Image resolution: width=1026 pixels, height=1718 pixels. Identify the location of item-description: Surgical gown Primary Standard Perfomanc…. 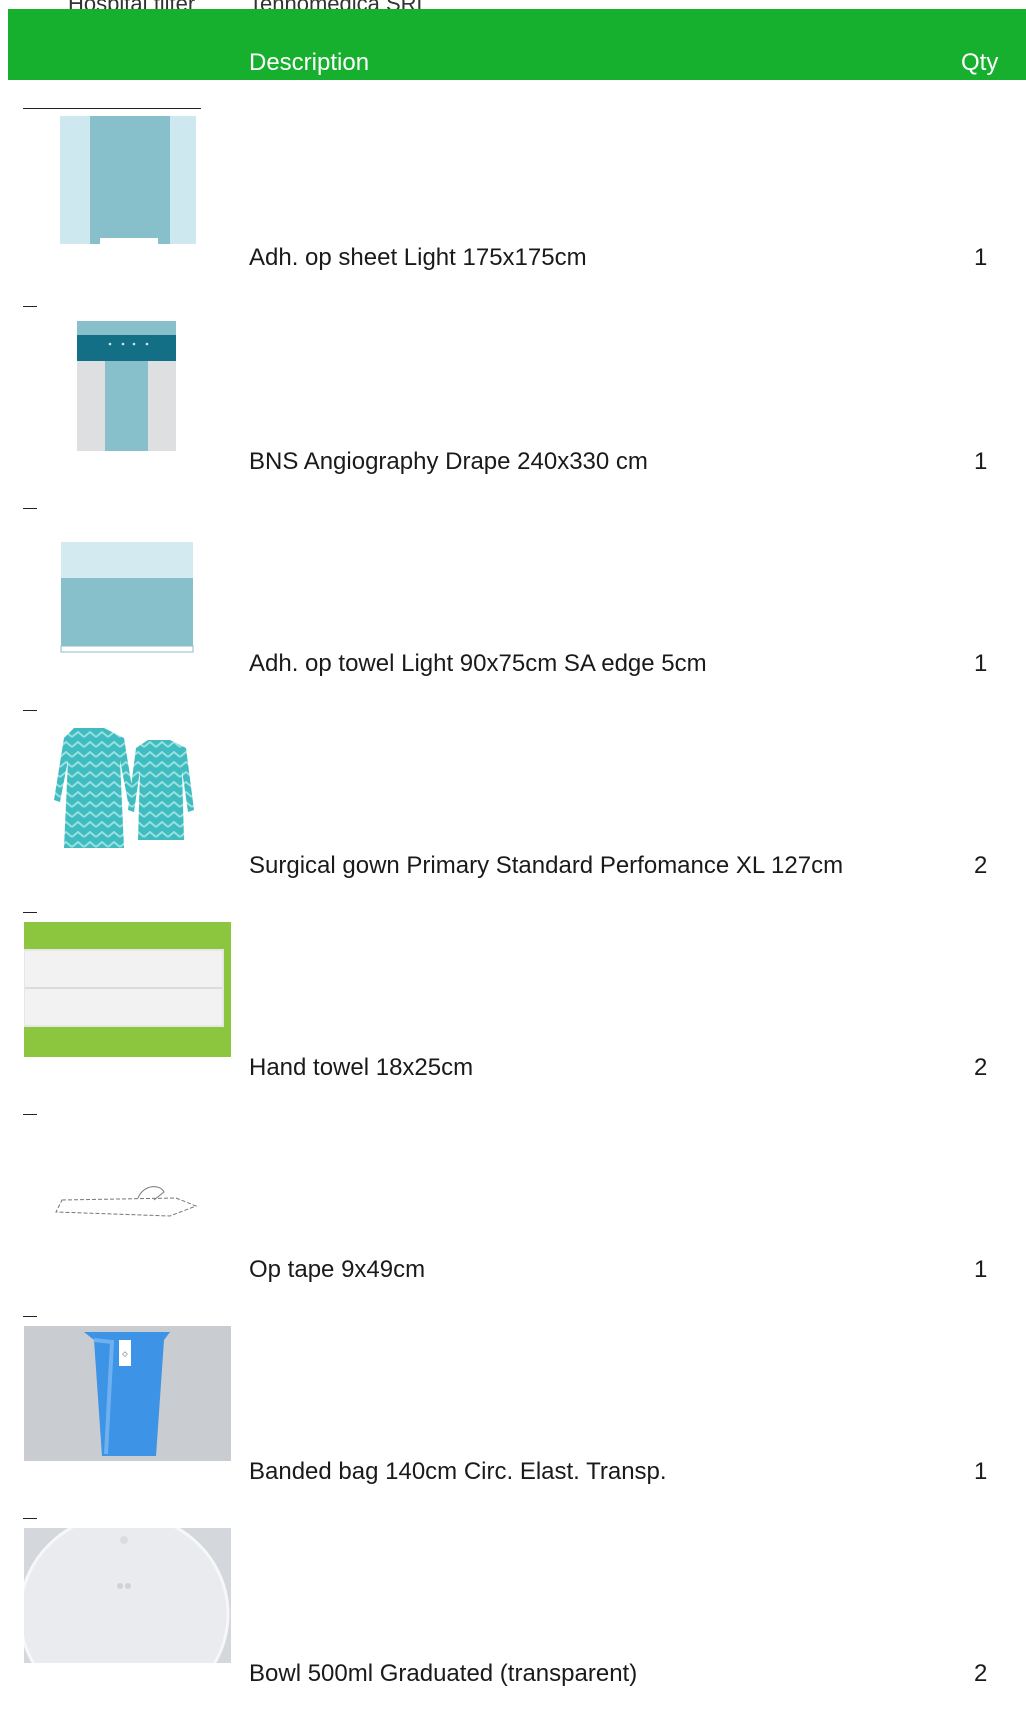
(546, 865).